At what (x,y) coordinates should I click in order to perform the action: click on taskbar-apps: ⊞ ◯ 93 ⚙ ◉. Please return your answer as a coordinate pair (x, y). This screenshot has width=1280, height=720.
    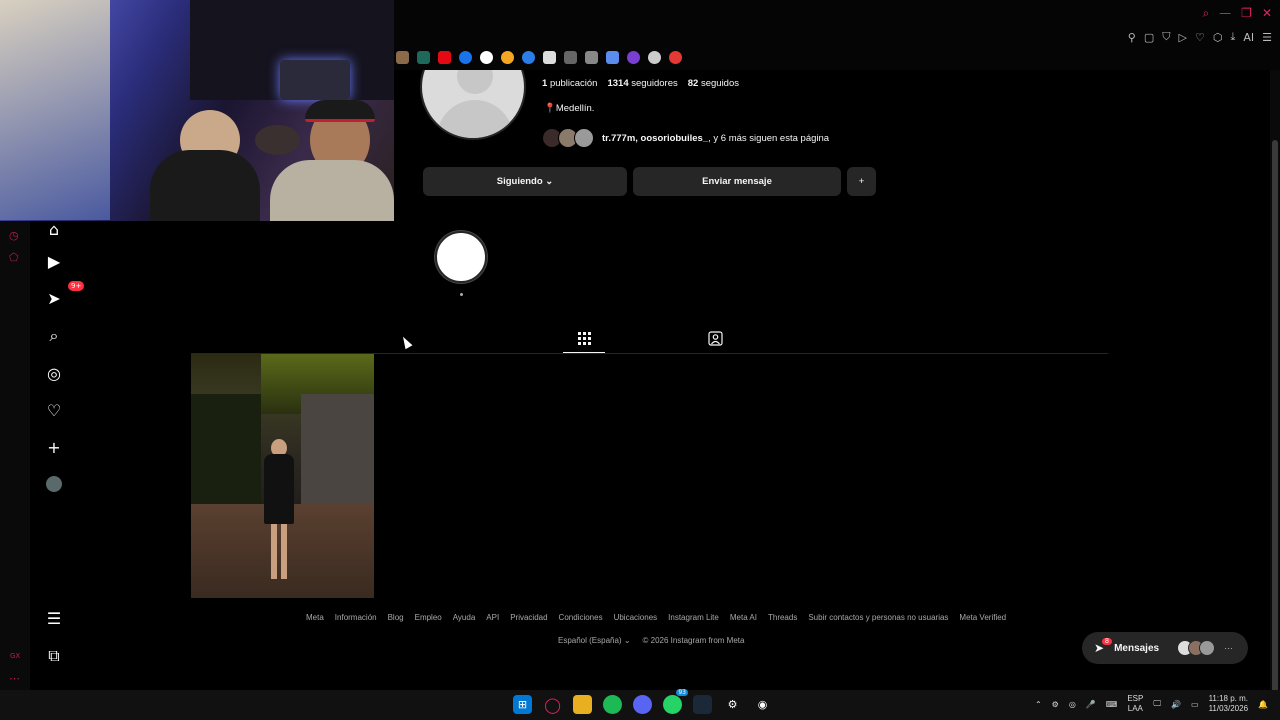
    Looking at the image, I should click on (642, 701).